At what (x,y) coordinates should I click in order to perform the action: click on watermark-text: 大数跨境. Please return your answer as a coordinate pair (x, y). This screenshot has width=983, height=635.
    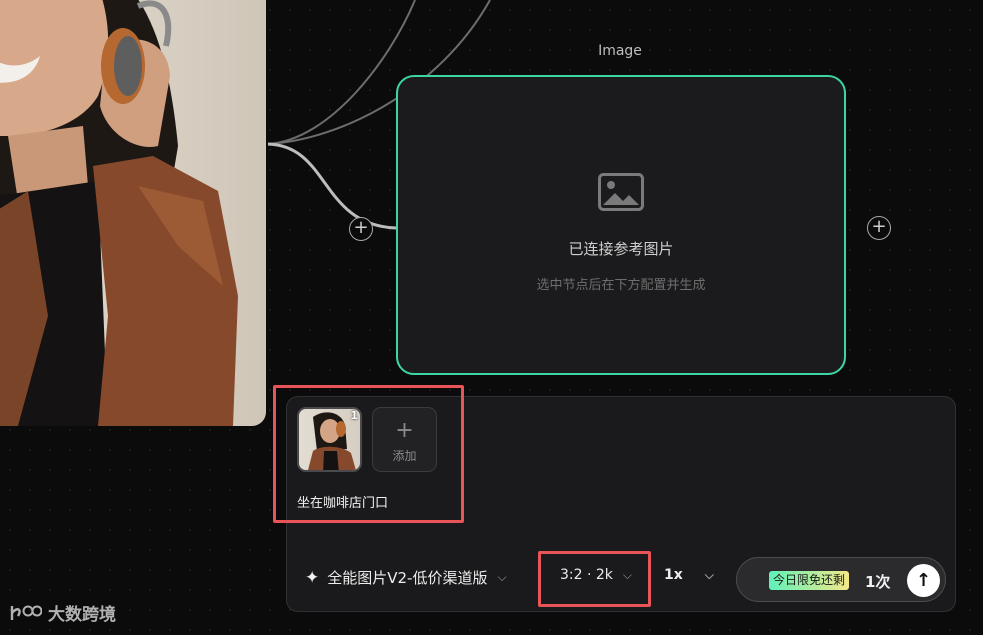
    Looking at the image, I should click on (82, 615).